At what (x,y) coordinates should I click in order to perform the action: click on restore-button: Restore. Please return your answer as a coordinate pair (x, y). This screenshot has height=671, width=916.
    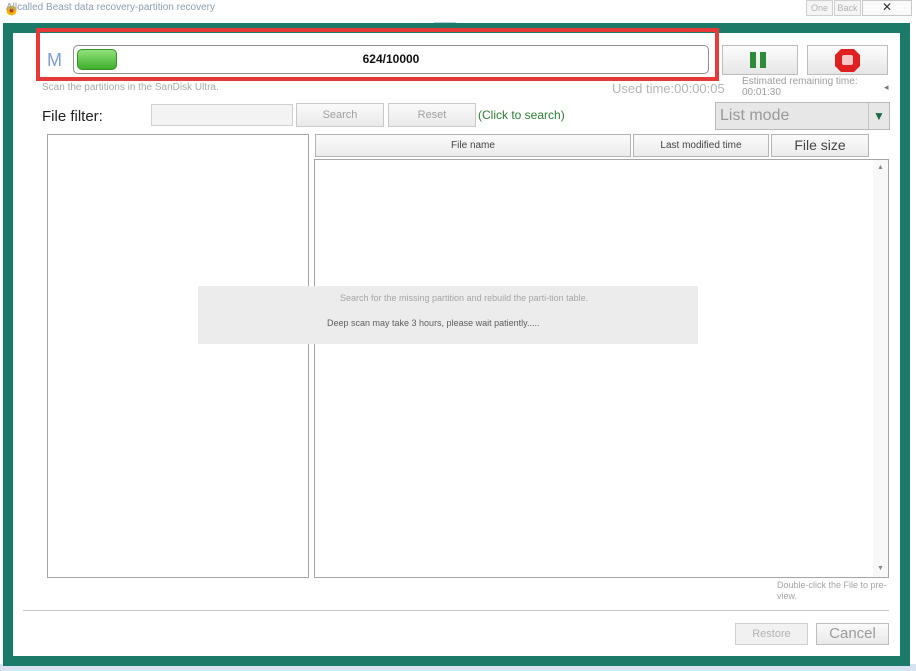
    Looking at the image, I should click on (771, 634).